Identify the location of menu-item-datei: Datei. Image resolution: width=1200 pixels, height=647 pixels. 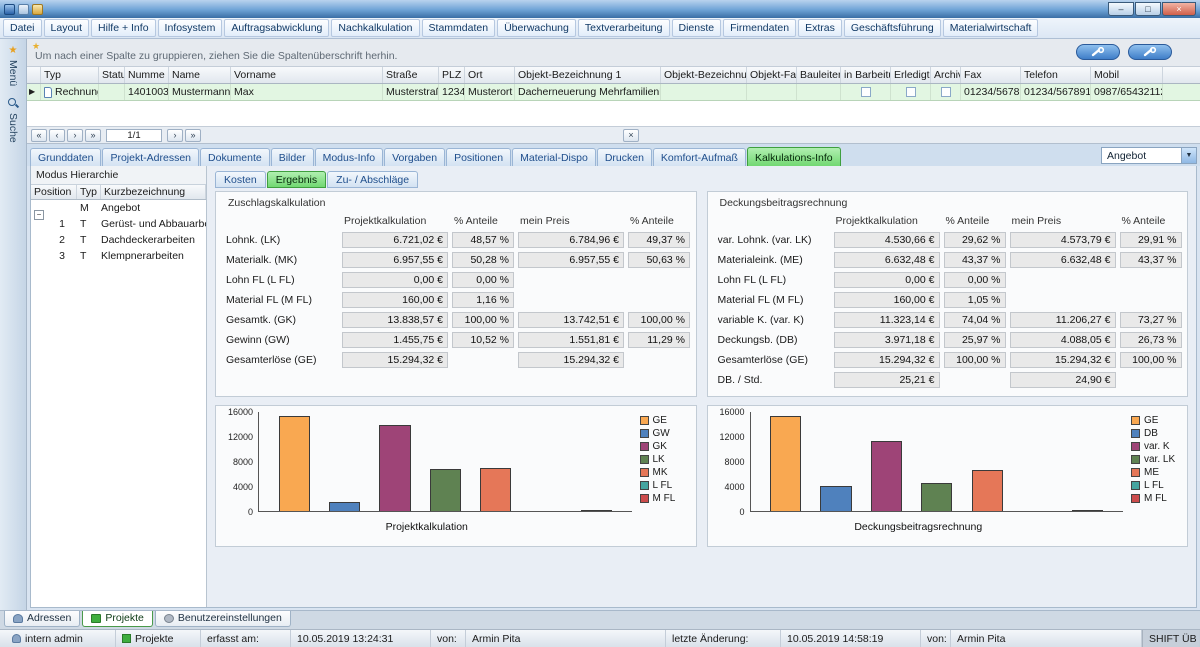
(22, 28).